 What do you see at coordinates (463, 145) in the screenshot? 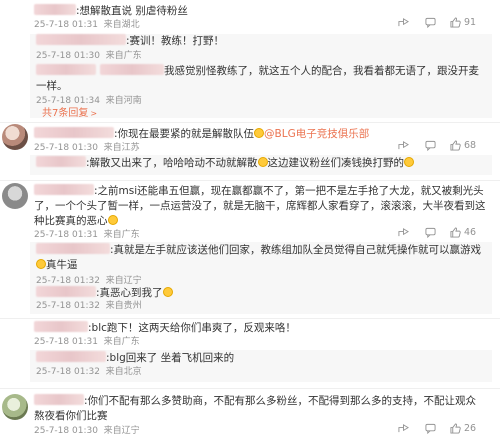
I see `like-button: 68` at bounding box center [463, 145].